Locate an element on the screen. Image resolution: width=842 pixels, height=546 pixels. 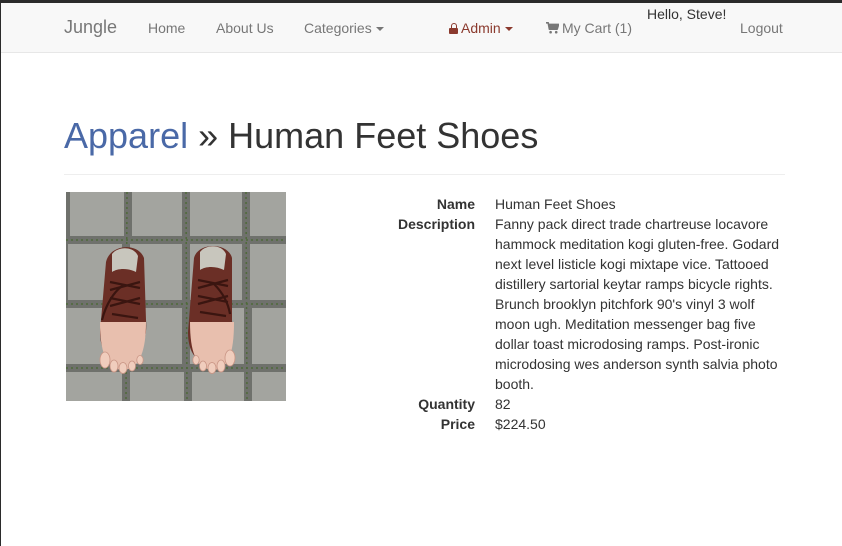
user-greeting: Hello, Steve! is located at coordinates (687, 14).